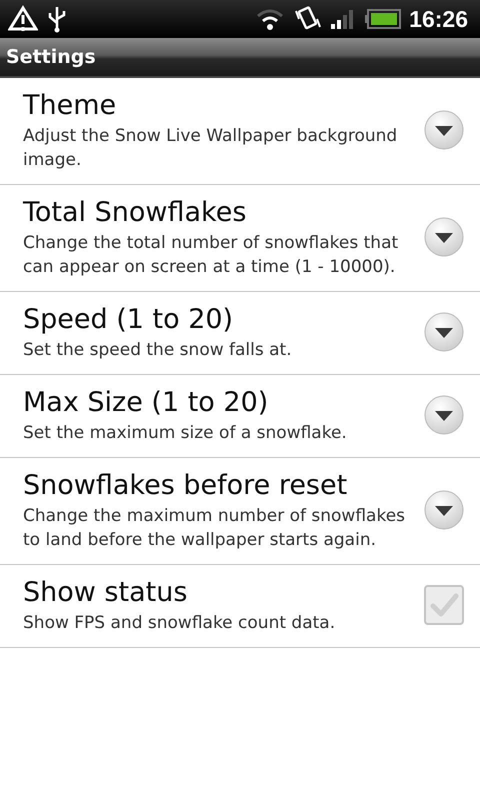 The image size is (480, 800). I want to click on checkbox, so click(444, 605).